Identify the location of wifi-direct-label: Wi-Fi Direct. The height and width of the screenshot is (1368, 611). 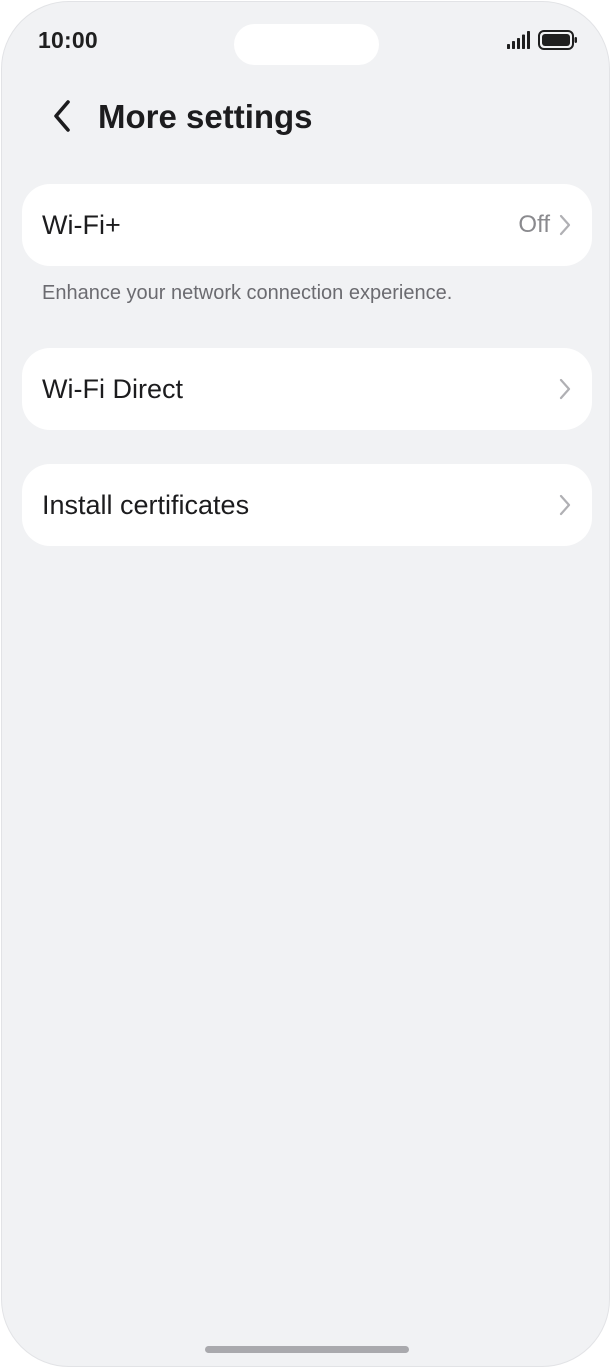
(112, 388).